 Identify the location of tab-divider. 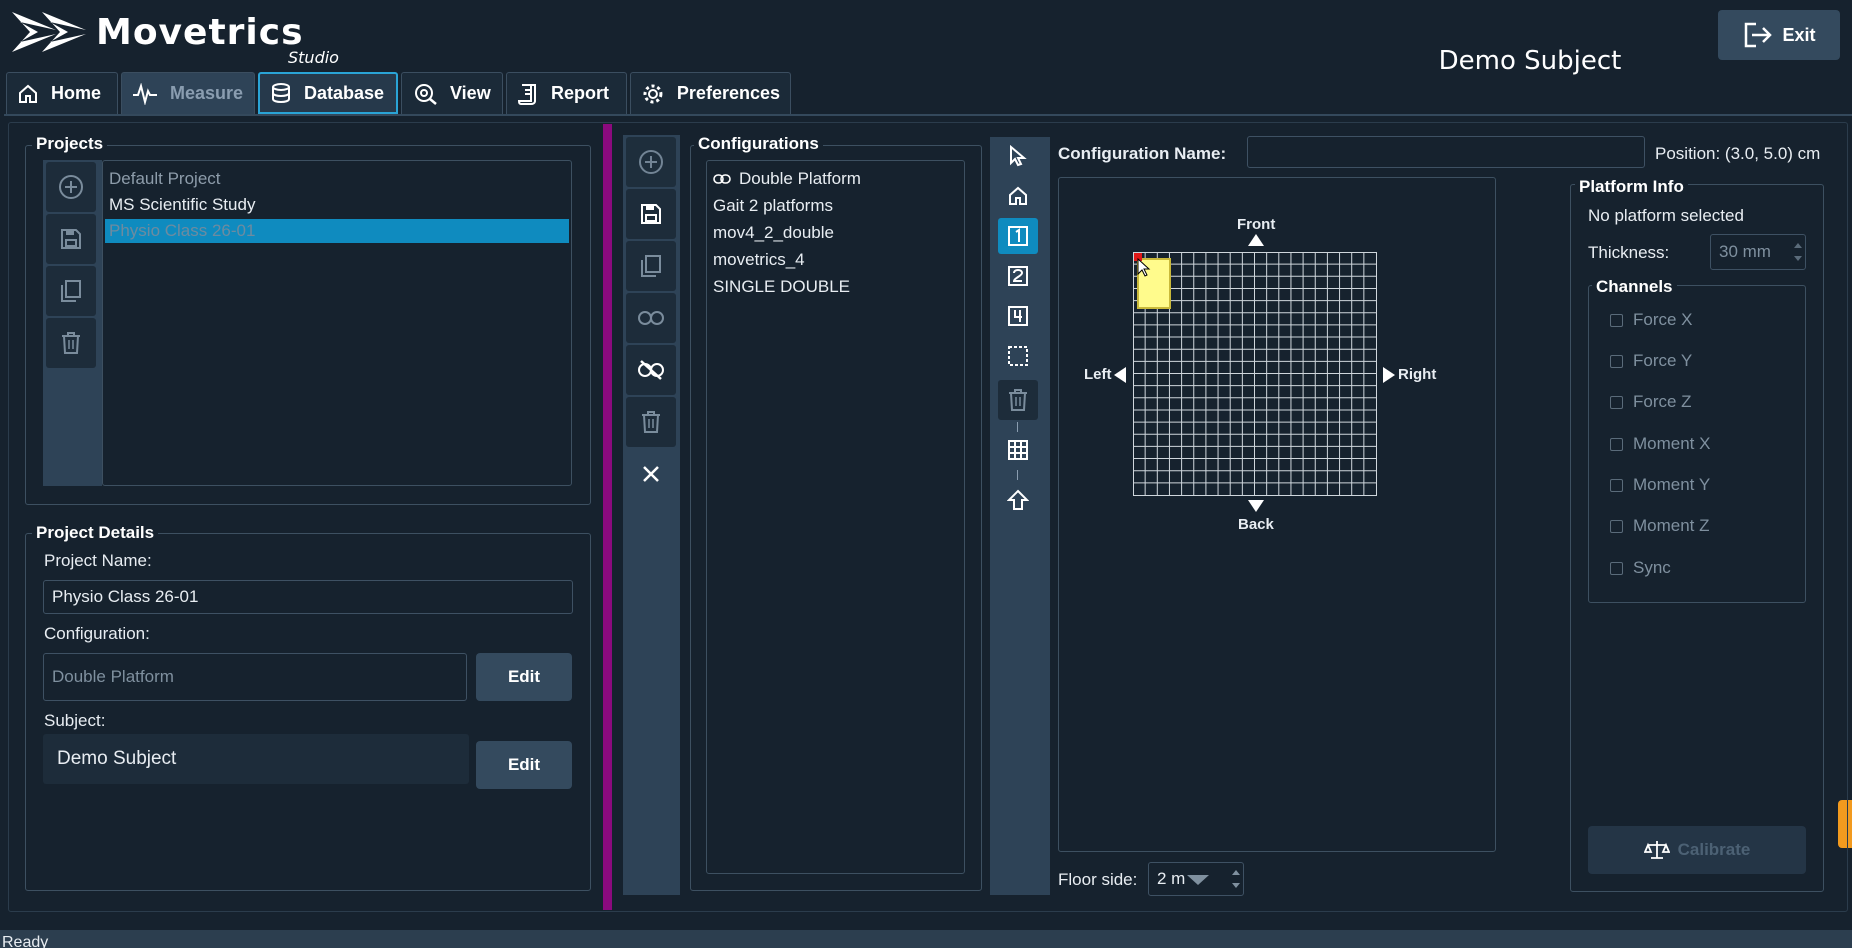
(928, 115).